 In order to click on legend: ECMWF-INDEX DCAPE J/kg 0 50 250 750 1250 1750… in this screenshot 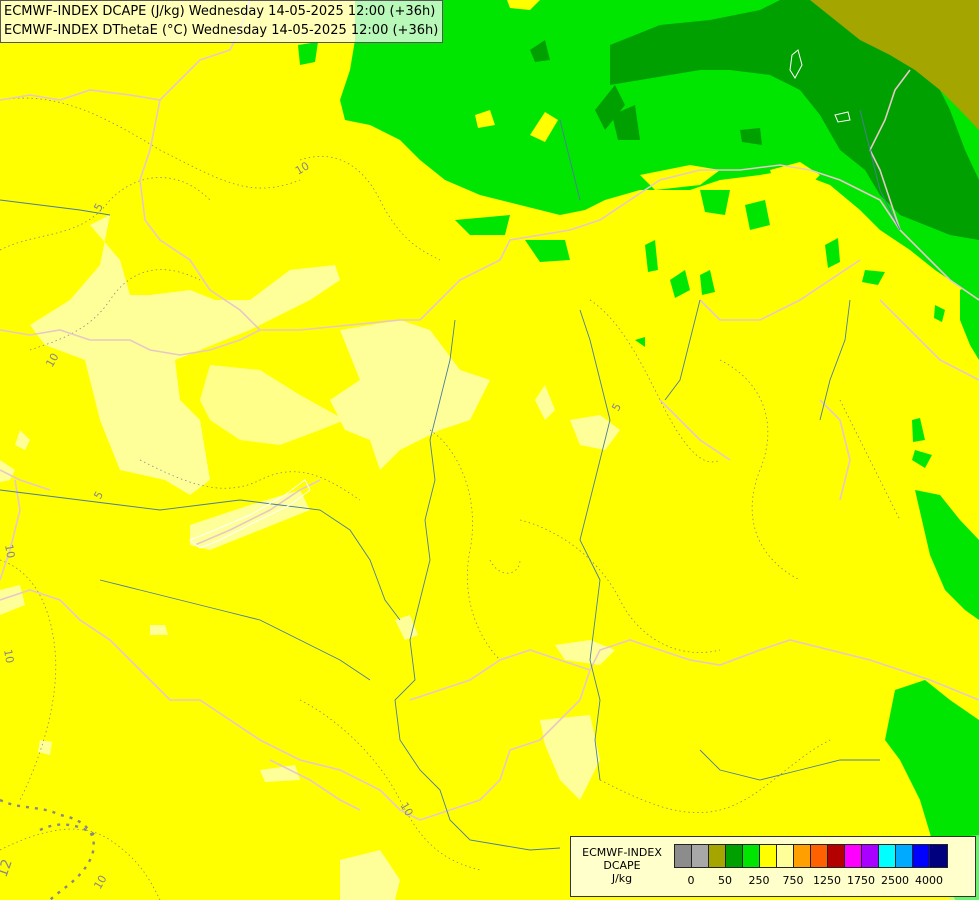, I will do `click(773, 866)`.